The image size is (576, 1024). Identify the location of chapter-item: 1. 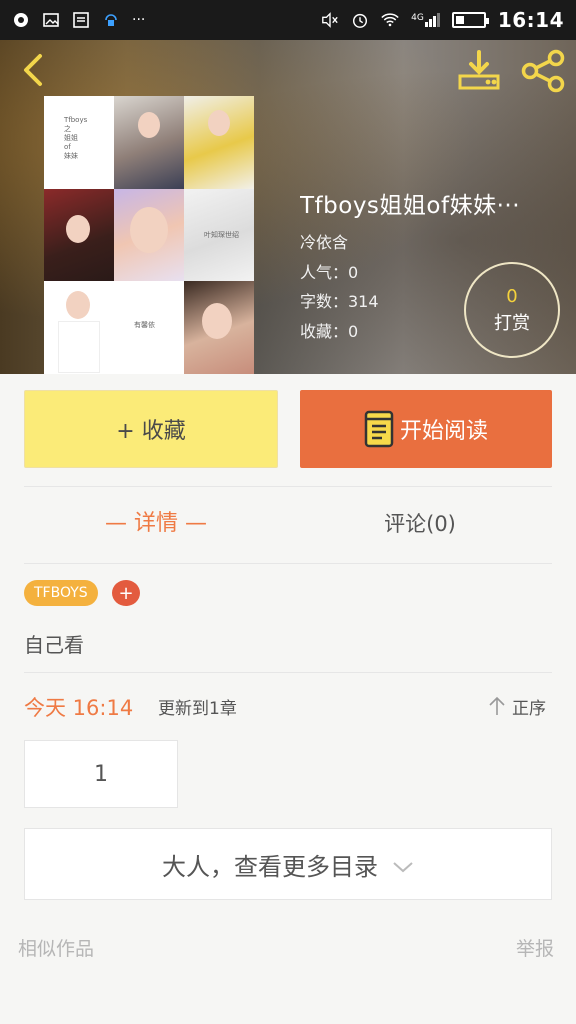
(101, 774).